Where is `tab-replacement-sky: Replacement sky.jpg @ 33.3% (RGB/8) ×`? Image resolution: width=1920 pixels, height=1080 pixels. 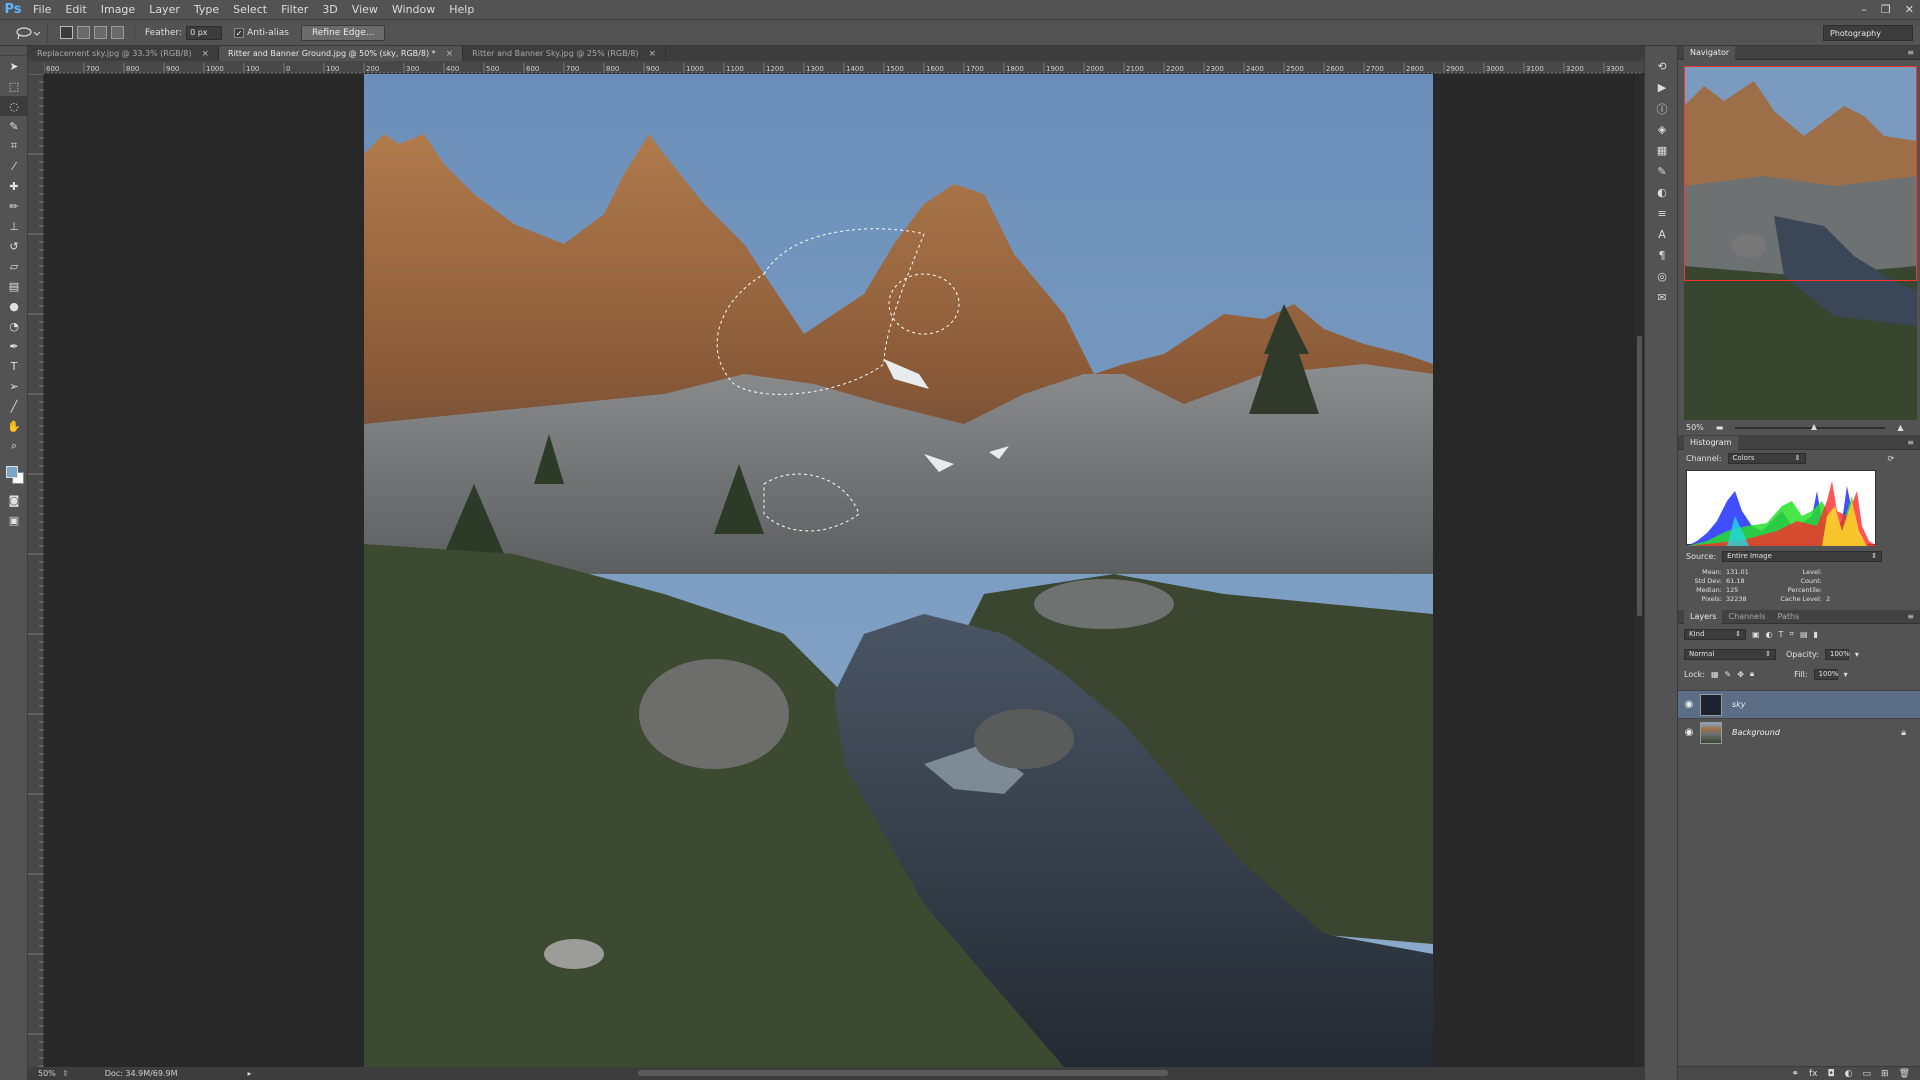
tab-replacement-sky: Replacement sky.jpg @ 33.3% (RGB/8) × is located at coordinates (124, 53).